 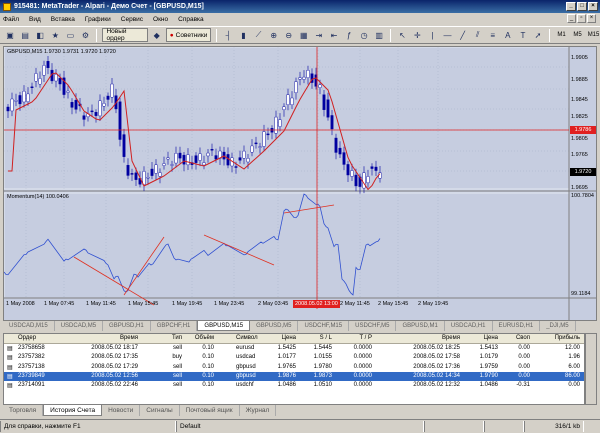 What do you see at coordinates (63, 19) in the screenshot?
I see `menu-insert: Вставка` at bounding box center [63, 19].